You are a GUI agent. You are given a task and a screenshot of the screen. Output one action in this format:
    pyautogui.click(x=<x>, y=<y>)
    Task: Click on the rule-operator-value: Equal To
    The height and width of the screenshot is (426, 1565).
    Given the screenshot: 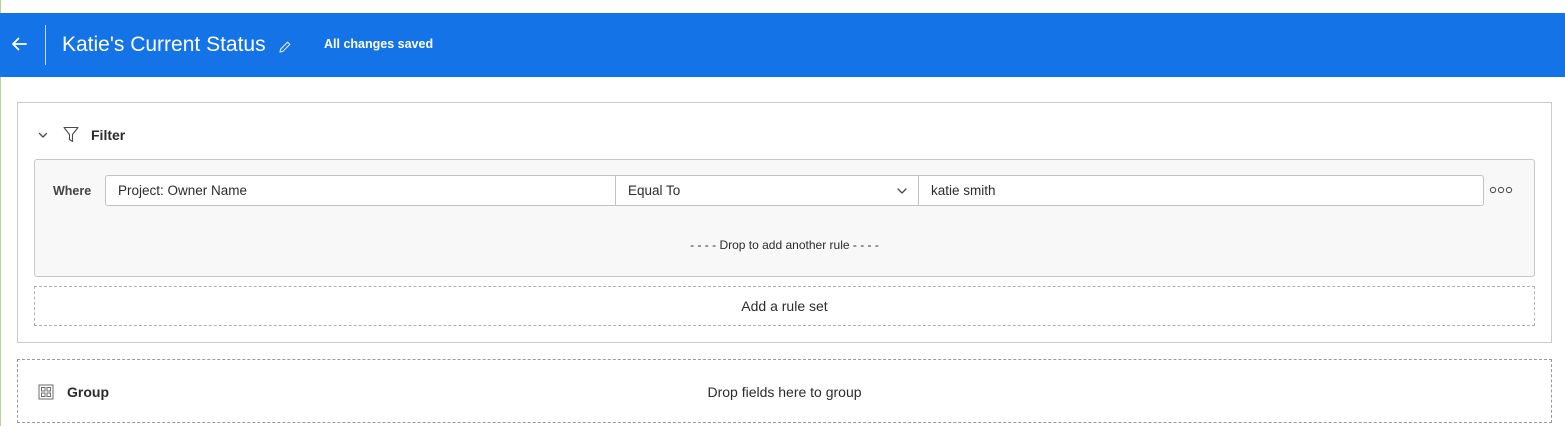 What is the action you would take?
    pyautogui.click(x=654, y=190)
    